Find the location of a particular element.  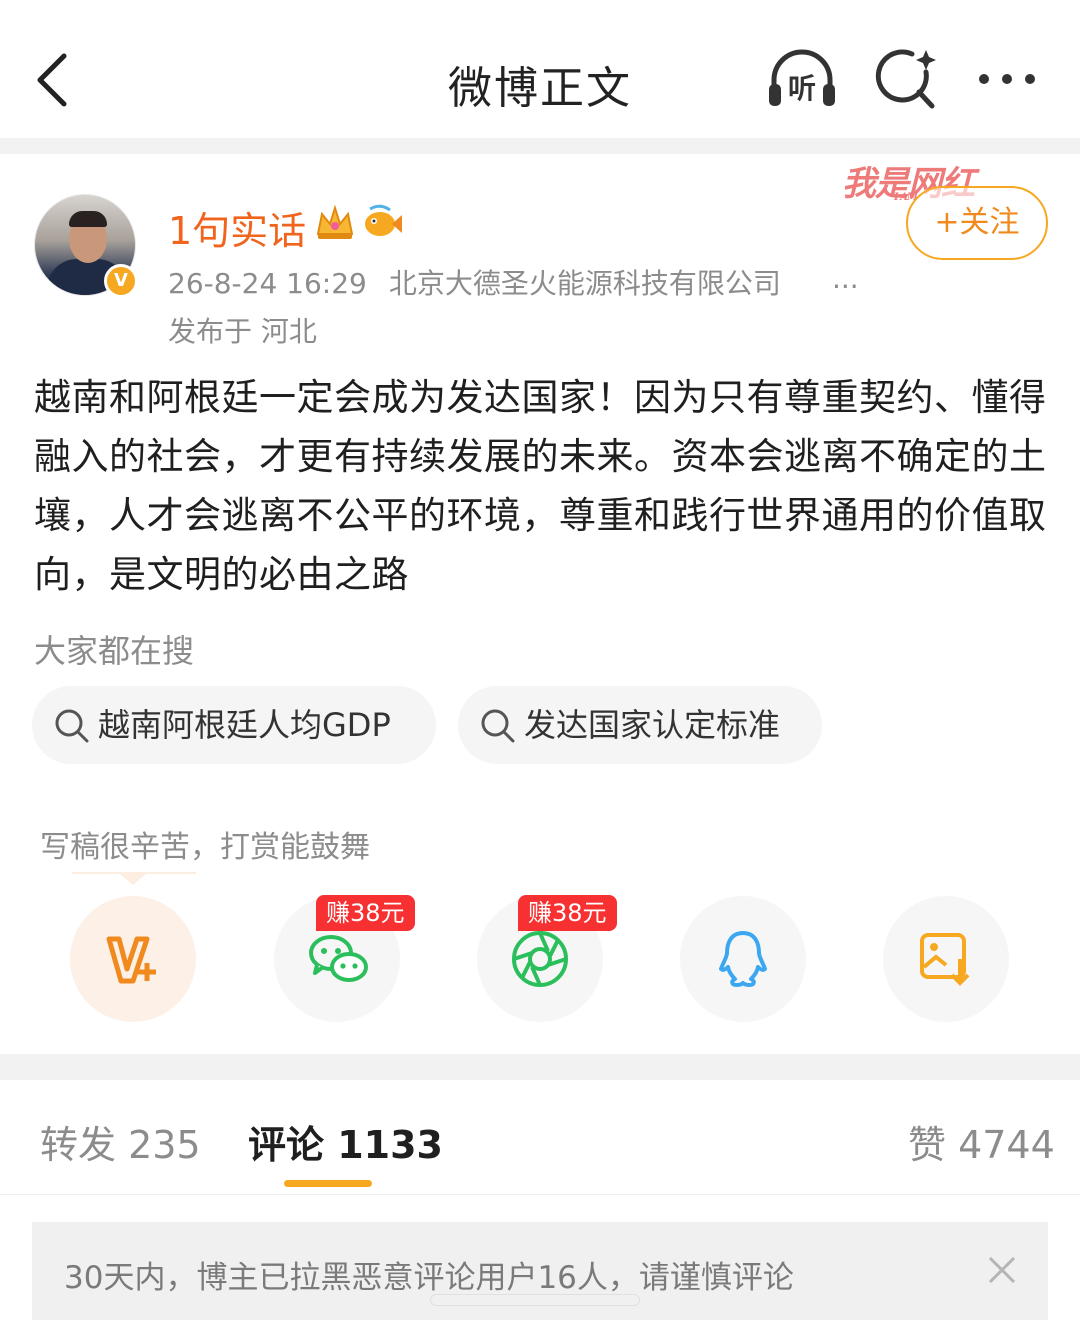

hot-search-chip: 越南阿根廷人均GDP is located at coordinates (234, 725).